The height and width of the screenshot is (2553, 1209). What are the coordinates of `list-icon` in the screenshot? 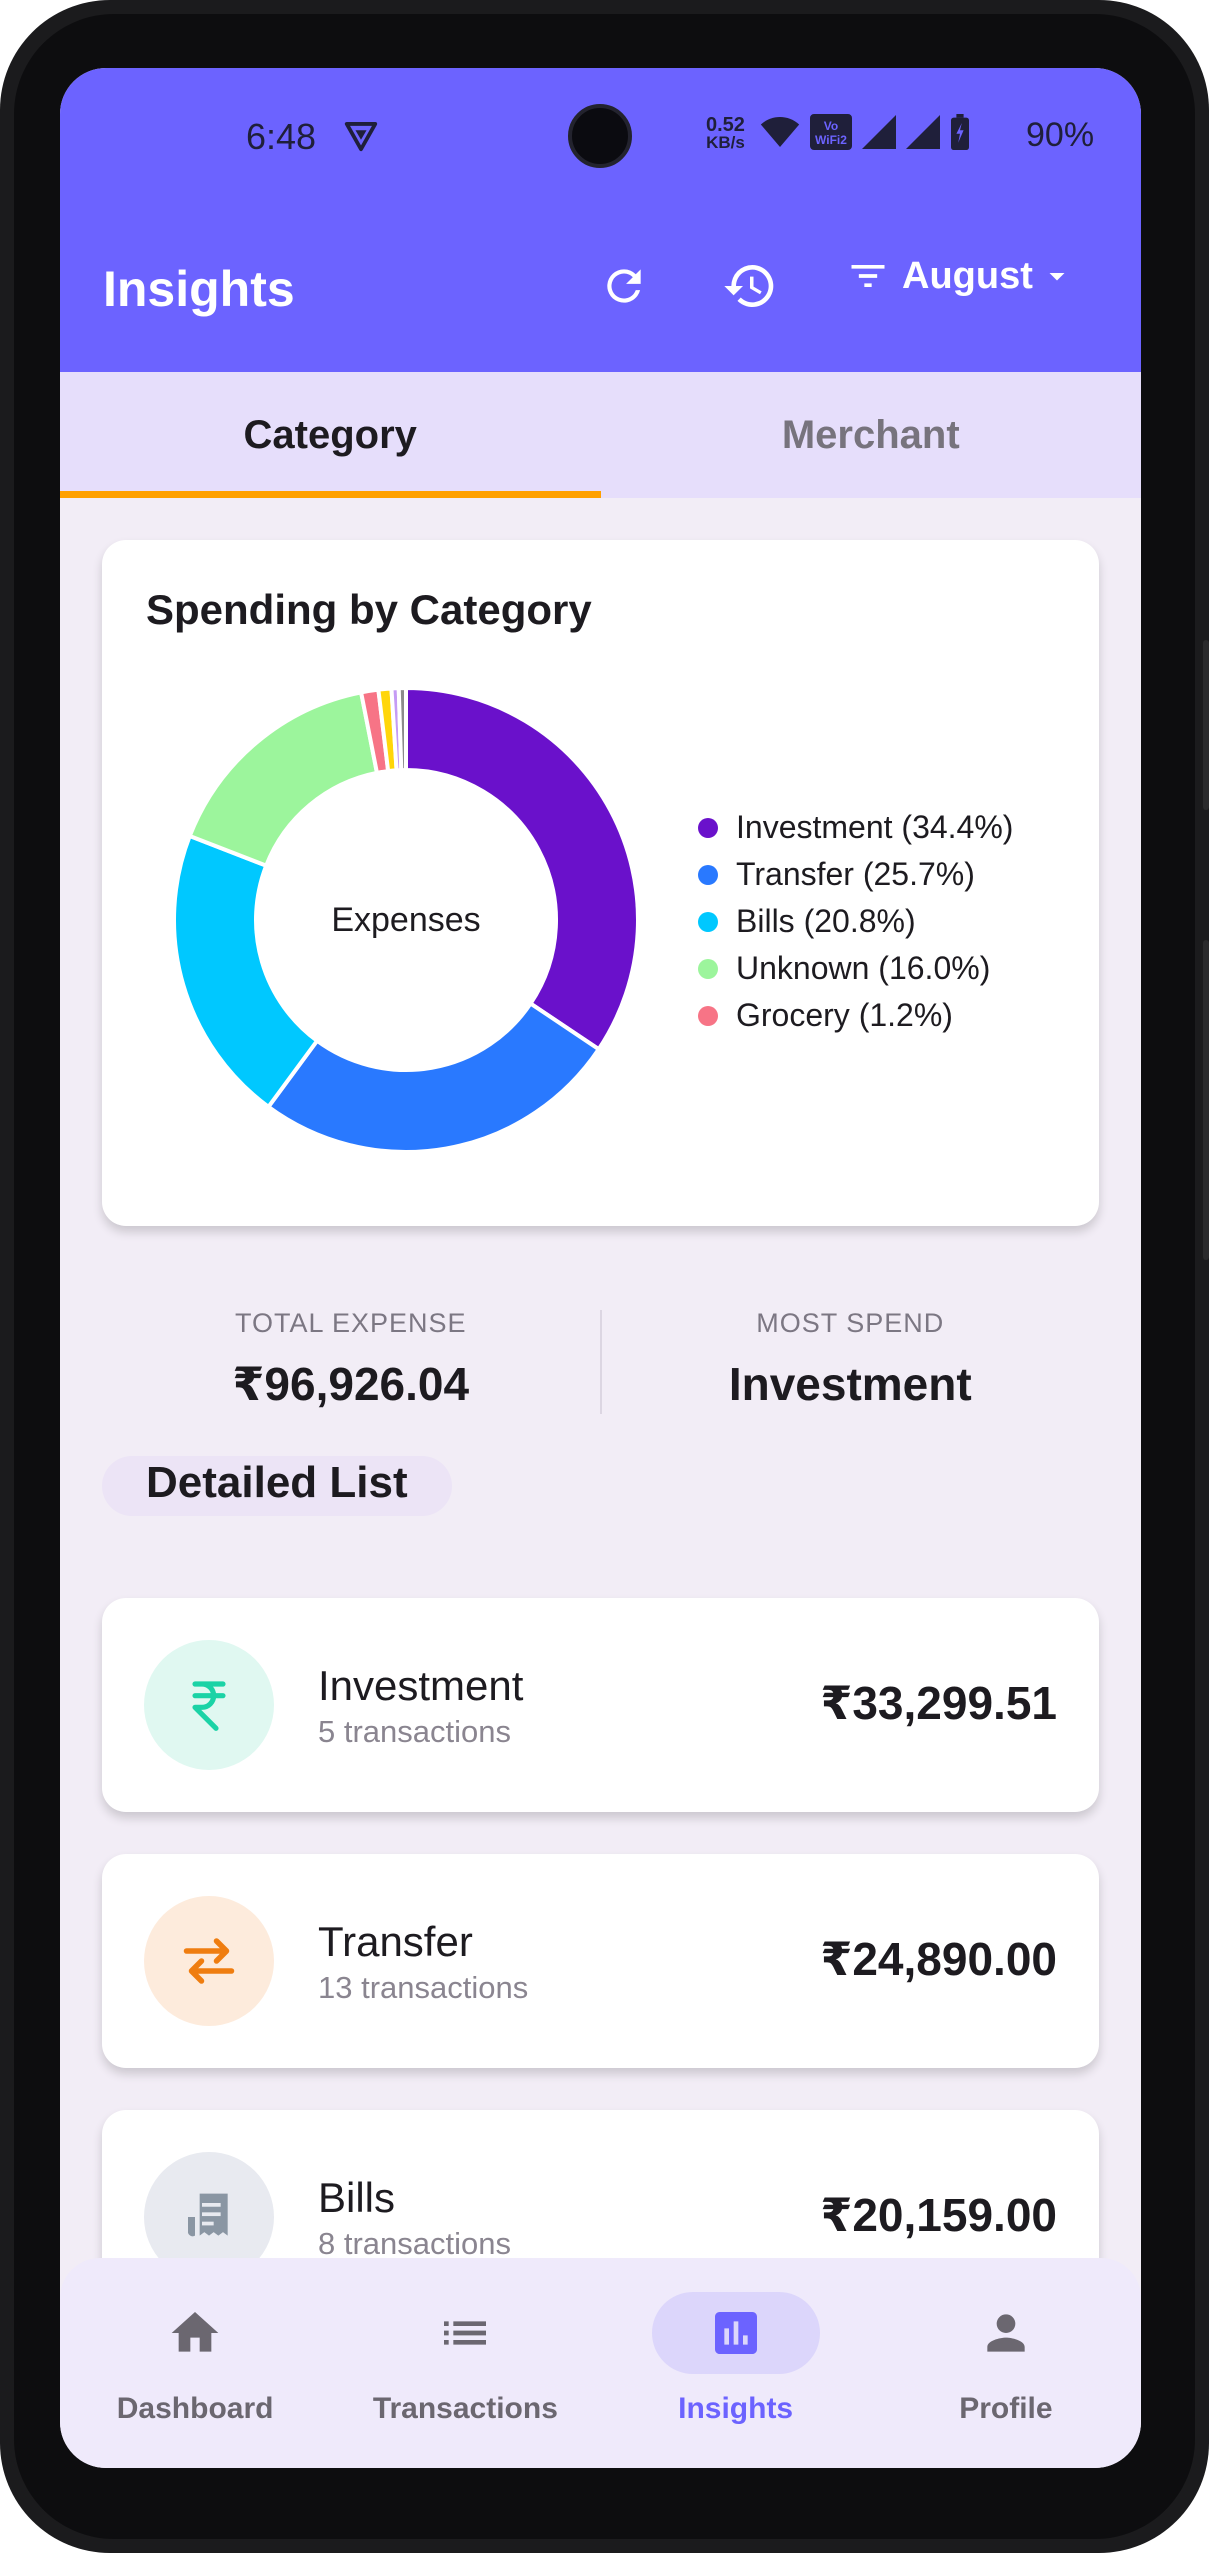 It's located at (465, 2333).